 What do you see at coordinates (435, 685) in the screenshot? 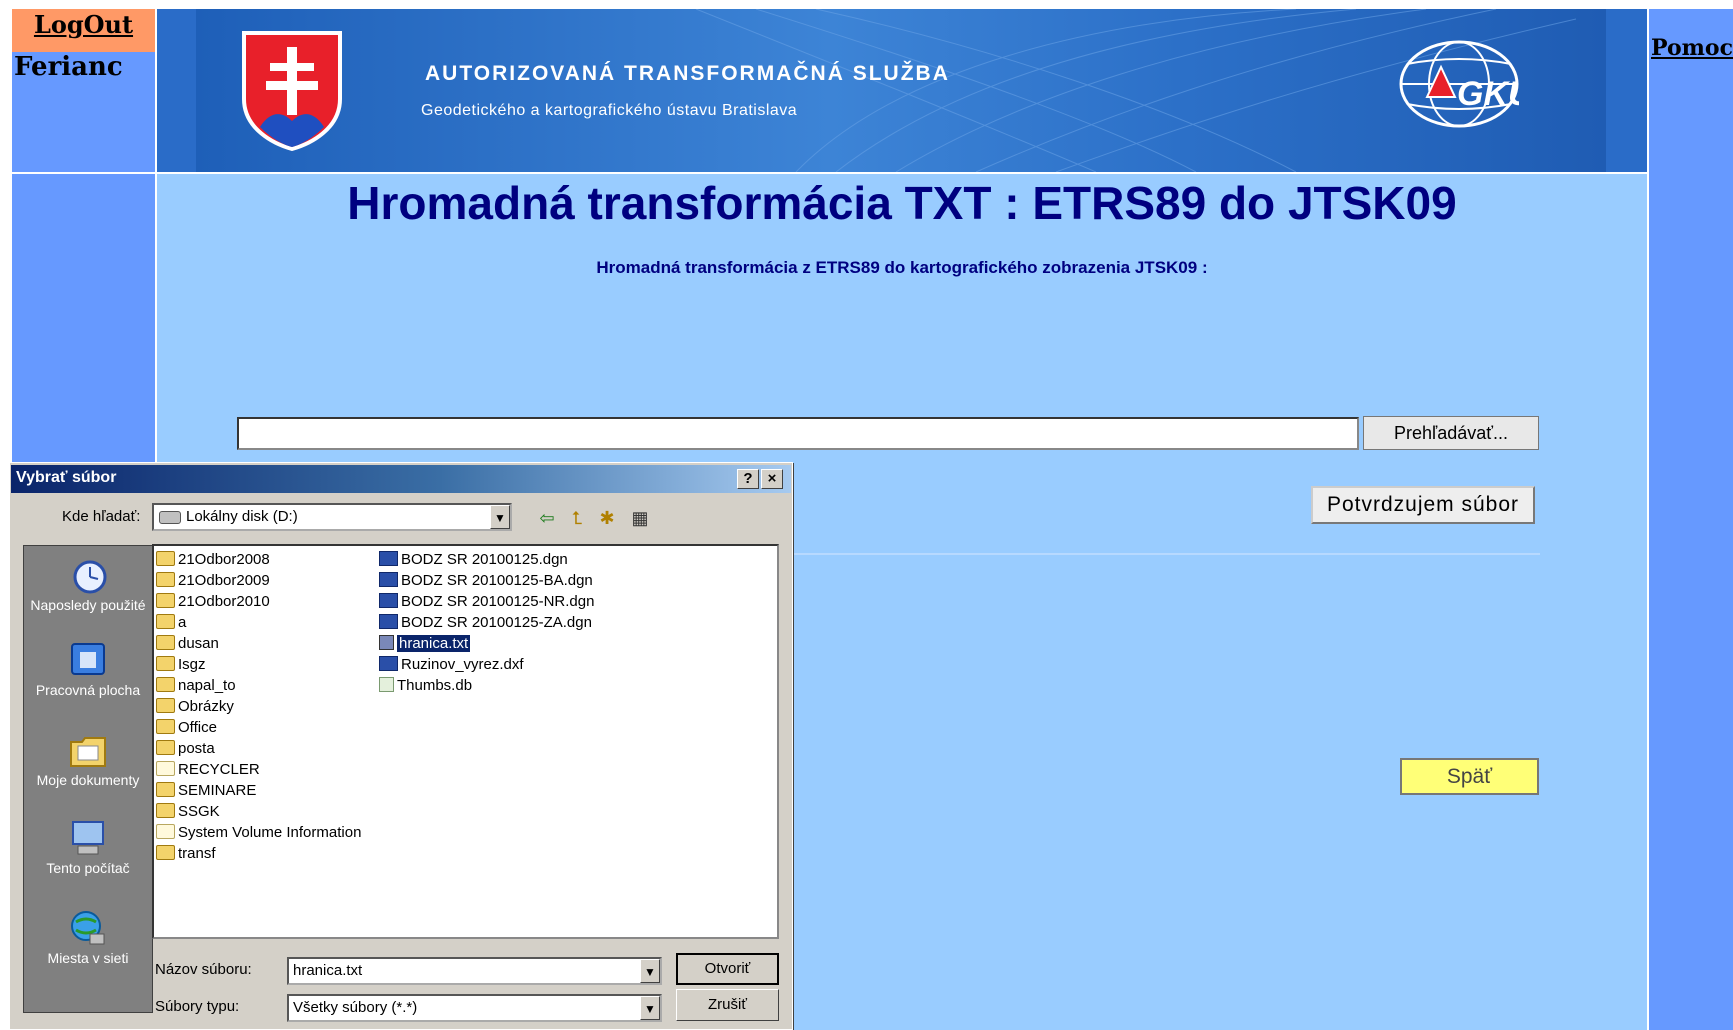
I see `file-name: Thumbs.db` at bounding box center [435, 685].